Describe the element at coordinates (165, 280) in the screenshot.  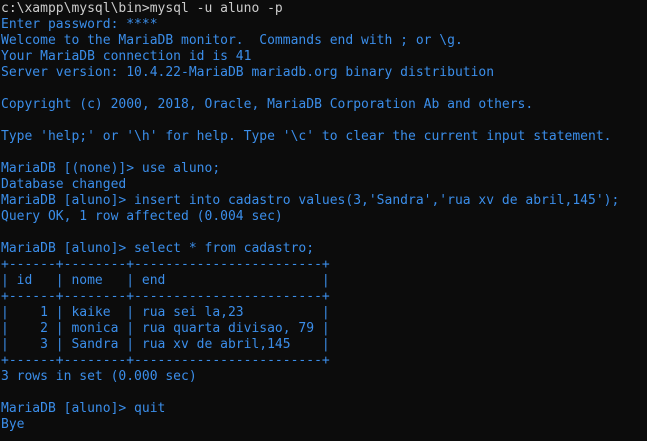
I see `table-header-row: | id | nome | end |` at that location.